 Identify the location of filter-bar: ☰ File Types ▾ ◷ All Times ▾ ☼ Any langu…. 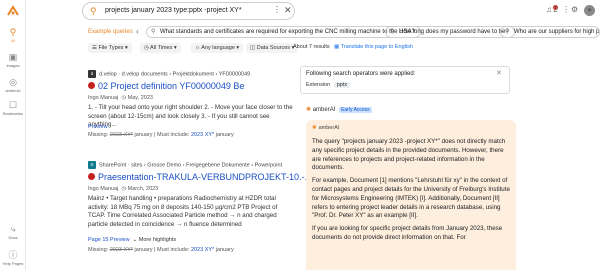
(344, 48).